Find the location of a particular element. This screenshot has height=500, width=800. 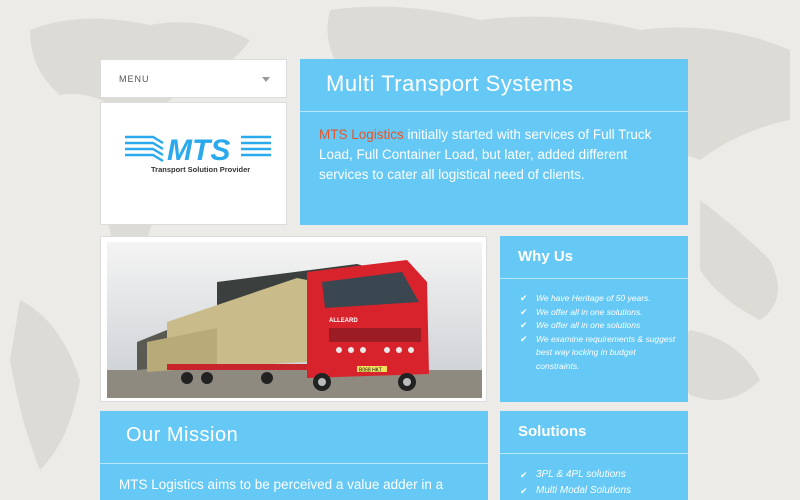

list-item: ✔ 3PL & 4PL solutions is located at coordinates (600, 475).